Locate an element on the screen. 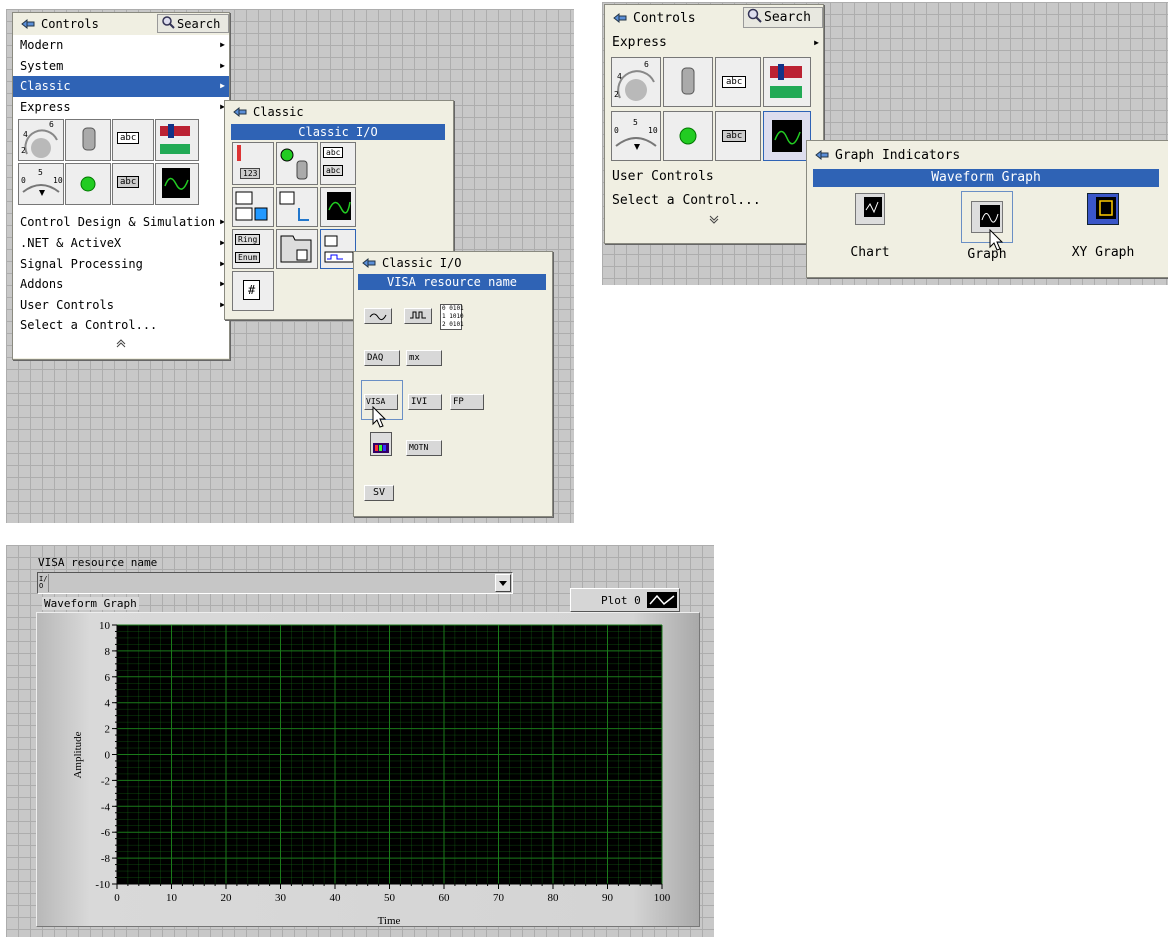 This screenshot has height=941, width=1168. graph-indicators-grid: Chart Graph XY Graph is located at coordinates (987, 231).